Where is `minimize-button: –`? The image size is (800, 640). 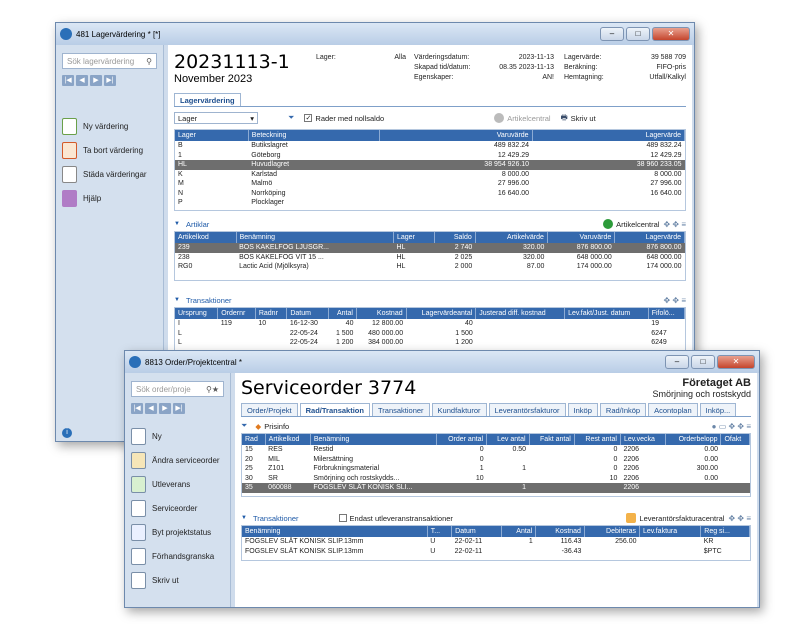 minimize-button: – is located at coordinates (612, 34).